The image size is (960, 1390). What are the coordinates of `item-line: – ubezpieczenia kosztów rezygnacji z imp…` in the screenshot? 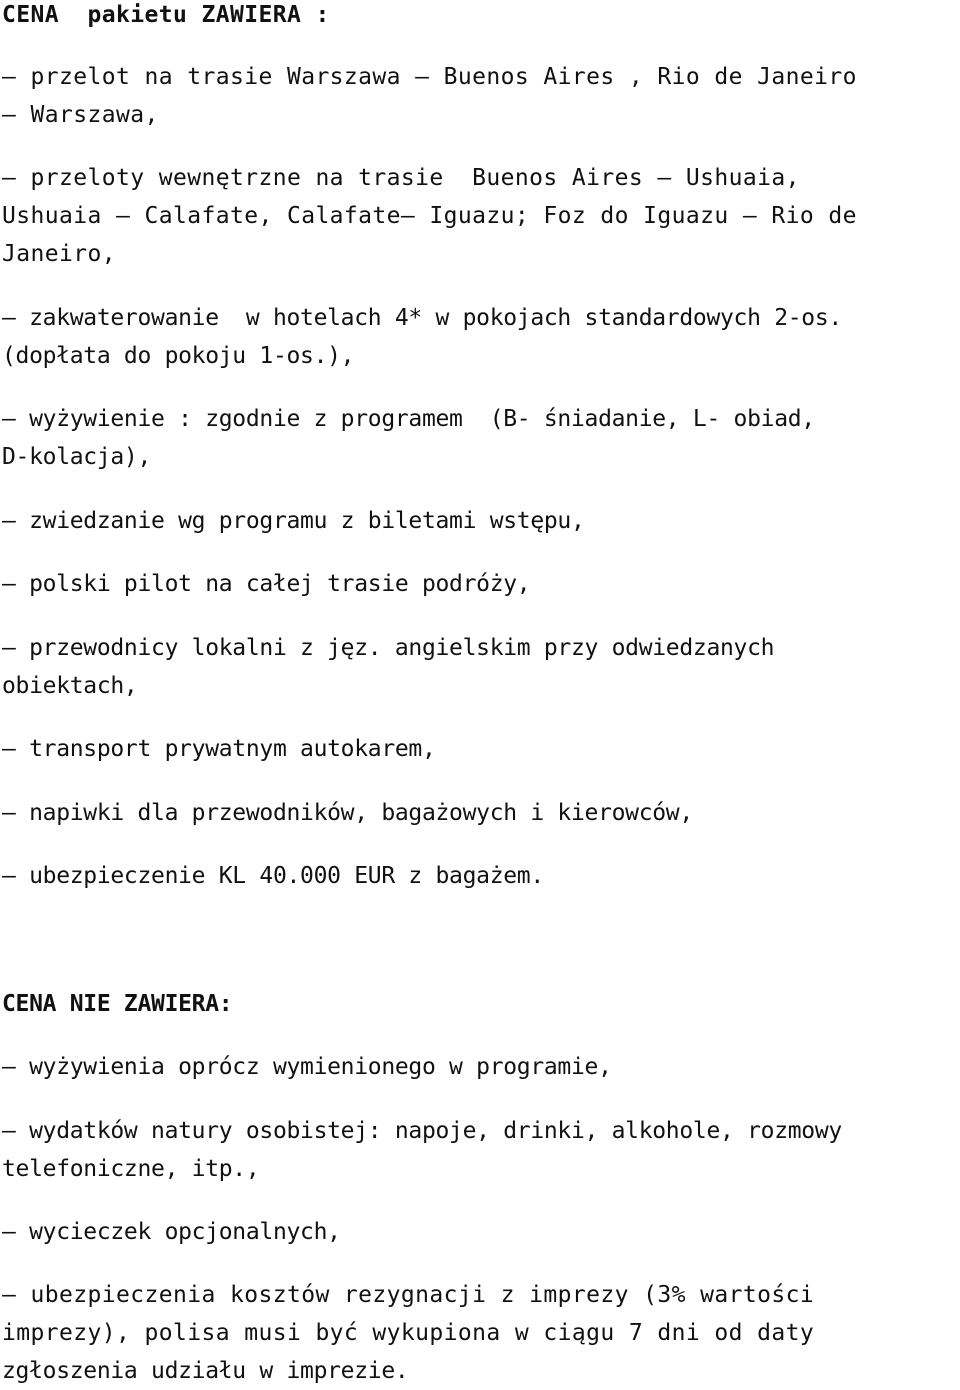 It's located at (408, 1295).